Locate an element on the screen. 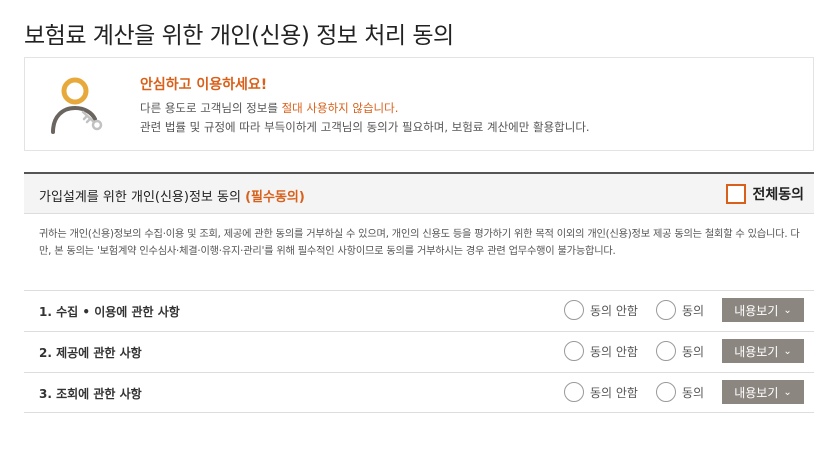 Image resolution: width=816 pixels, height=460 pixels. consent-item-provision: 2. 제공에 관한 사항 동의 안함 동의 내용보기 ⌄ is located at coordinates (419, 351).